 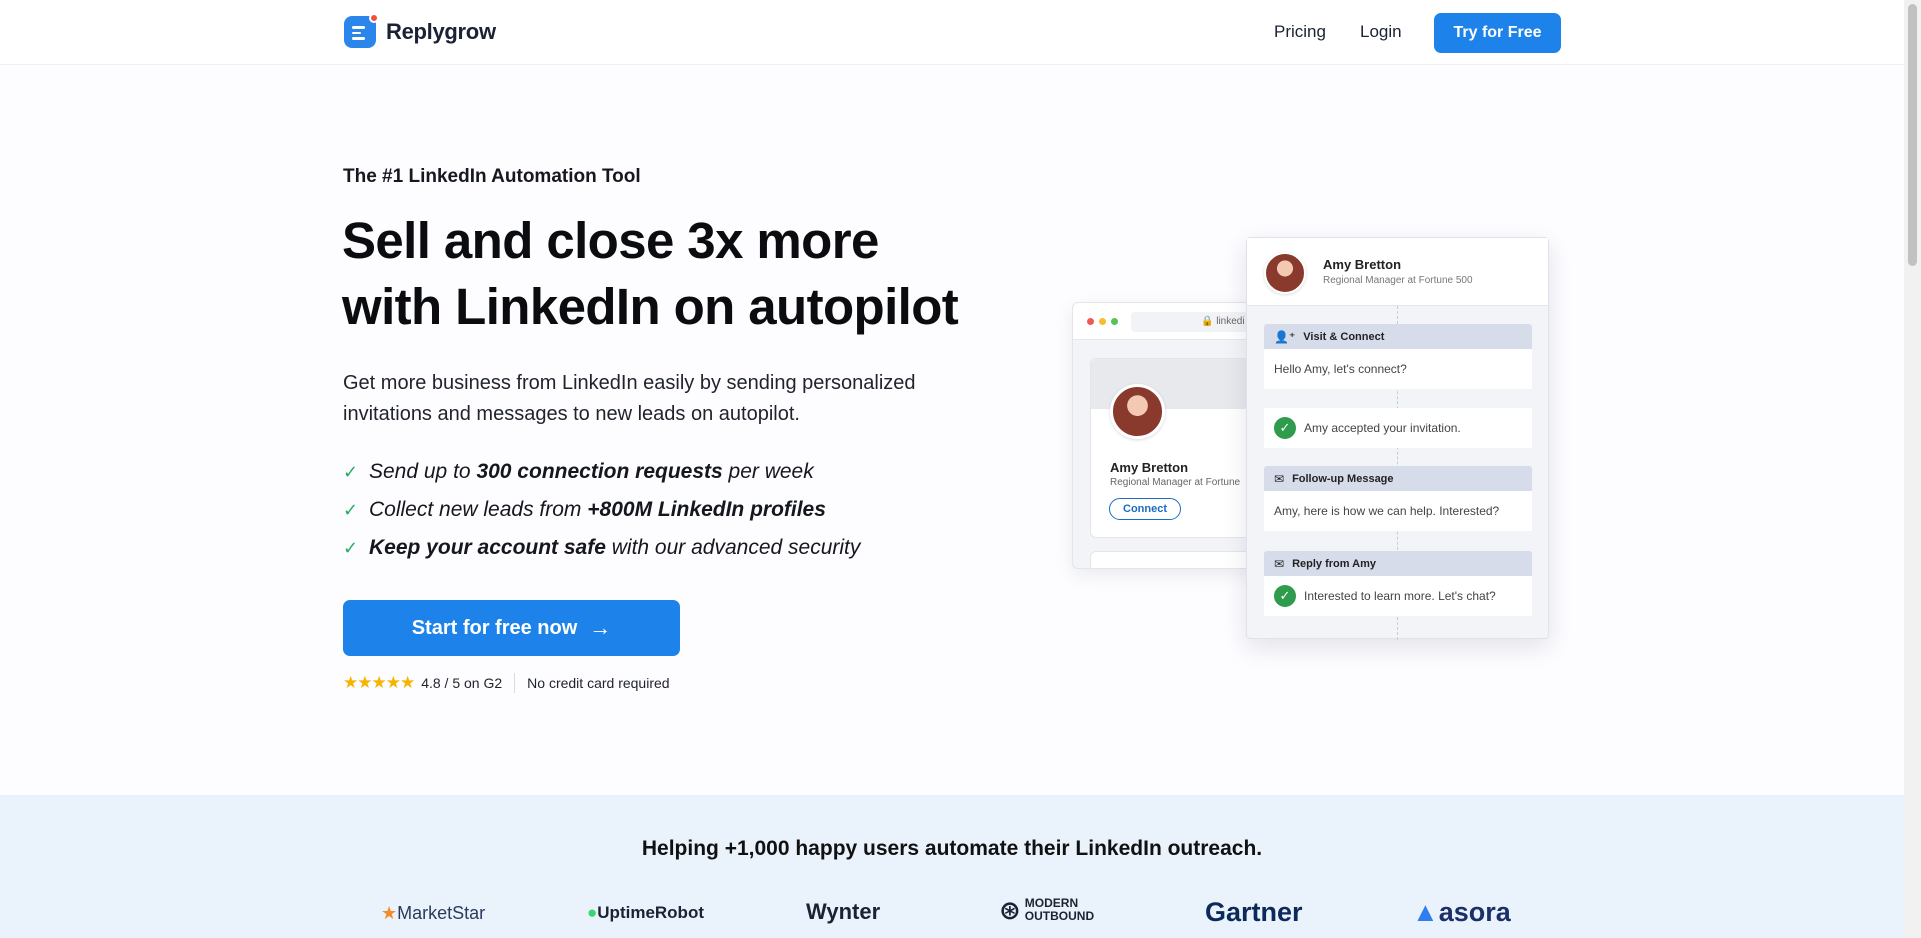 What do you see at coordinates (1497, 33) in the screenshot?
I see `try-for-free-button: Try for Free` at bounding box center [1497, 33].